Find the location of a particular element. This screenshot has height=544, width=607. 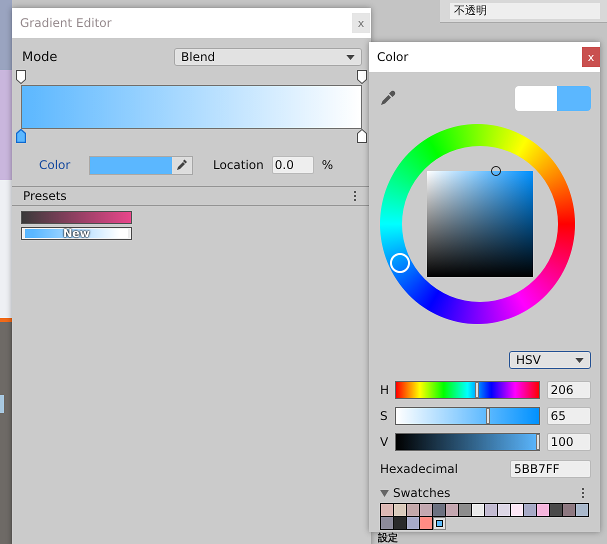

channel-value-field: 100 is located at coordinates (568, 442).